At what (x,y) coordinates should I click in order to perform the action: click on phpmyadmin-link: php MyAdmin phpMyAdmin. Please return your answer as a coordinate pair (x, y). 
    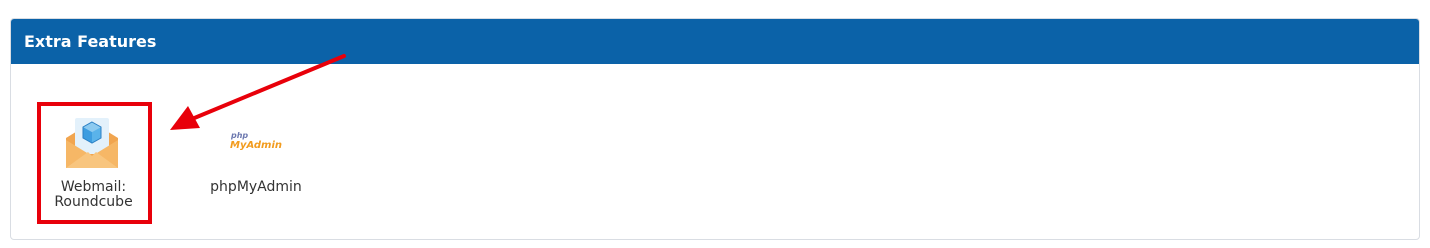
    Looking at the image, I should click on (256, 168).